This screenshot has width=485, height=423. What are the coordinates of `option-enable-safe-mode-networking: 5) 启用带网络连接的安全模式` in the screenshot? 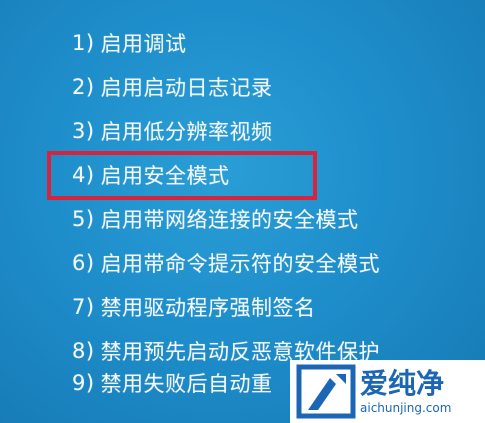 It's located at (215, 219).